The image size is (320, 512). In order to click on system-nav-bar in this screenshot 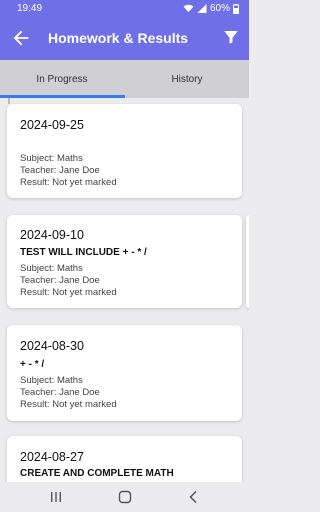, I will do `click(124, 497)`.